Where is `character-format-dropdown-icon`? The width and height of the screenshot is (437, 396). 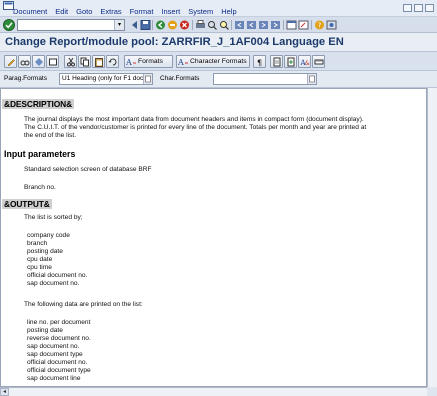
character-format-dropdown-icon is located at coordinates (311, 79).